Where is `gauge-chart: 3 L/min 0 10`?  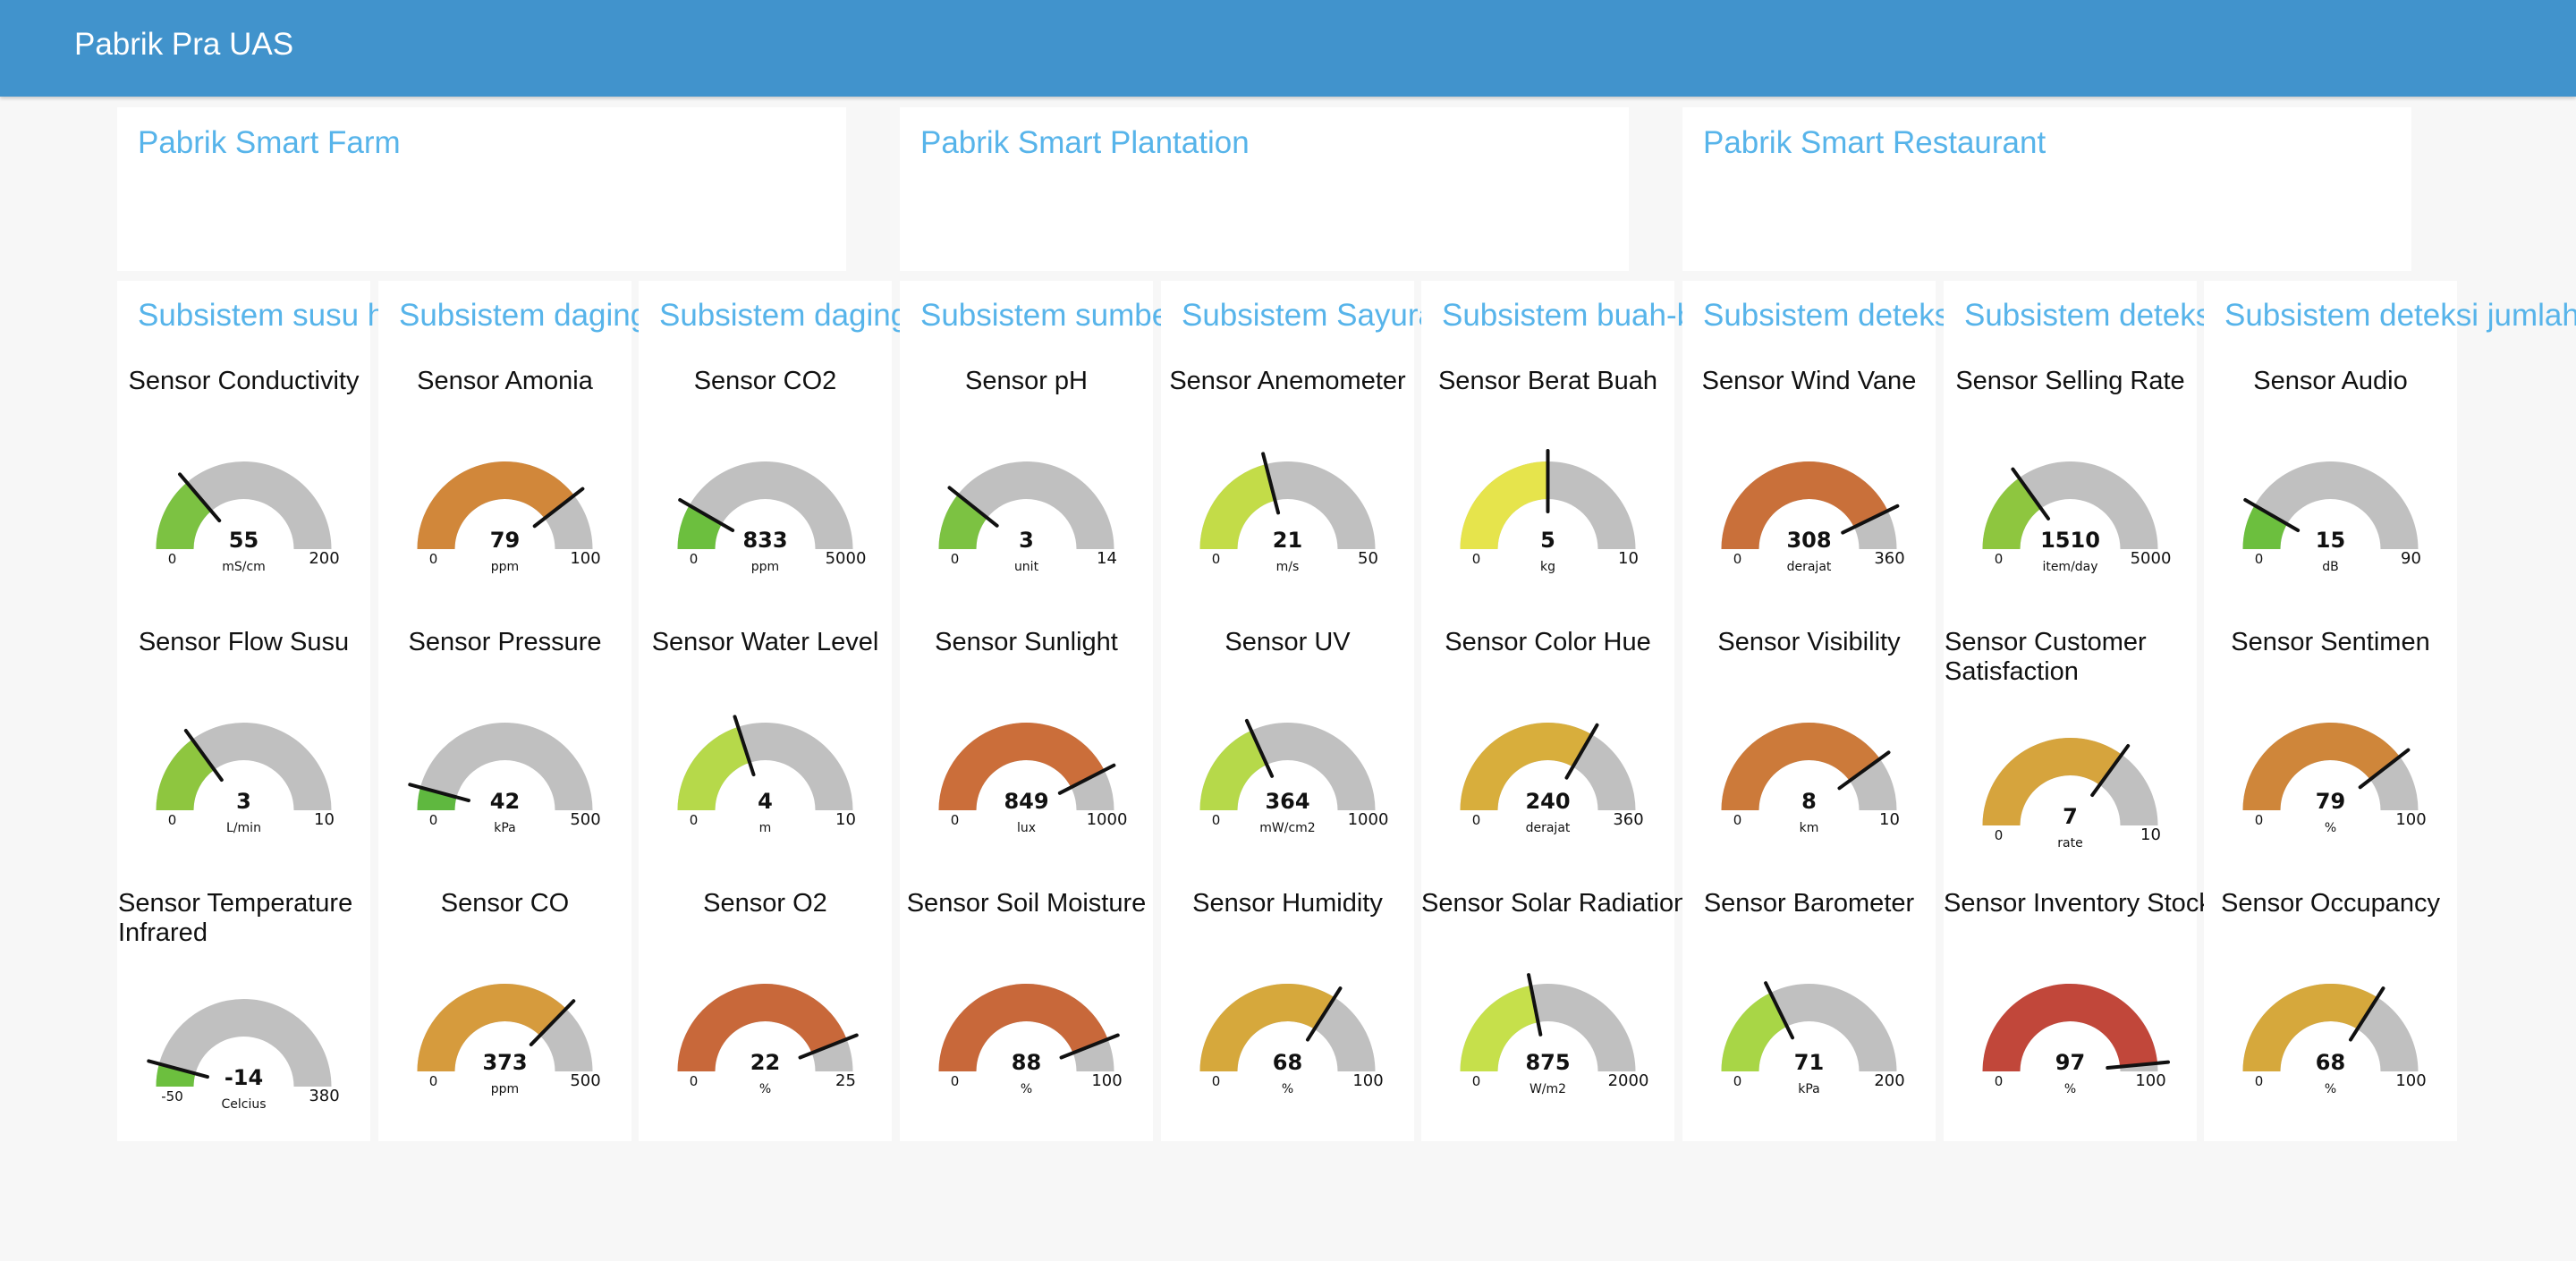 gauge-chart: 3 L/min 0 10 is located at coordinates (245, 779).